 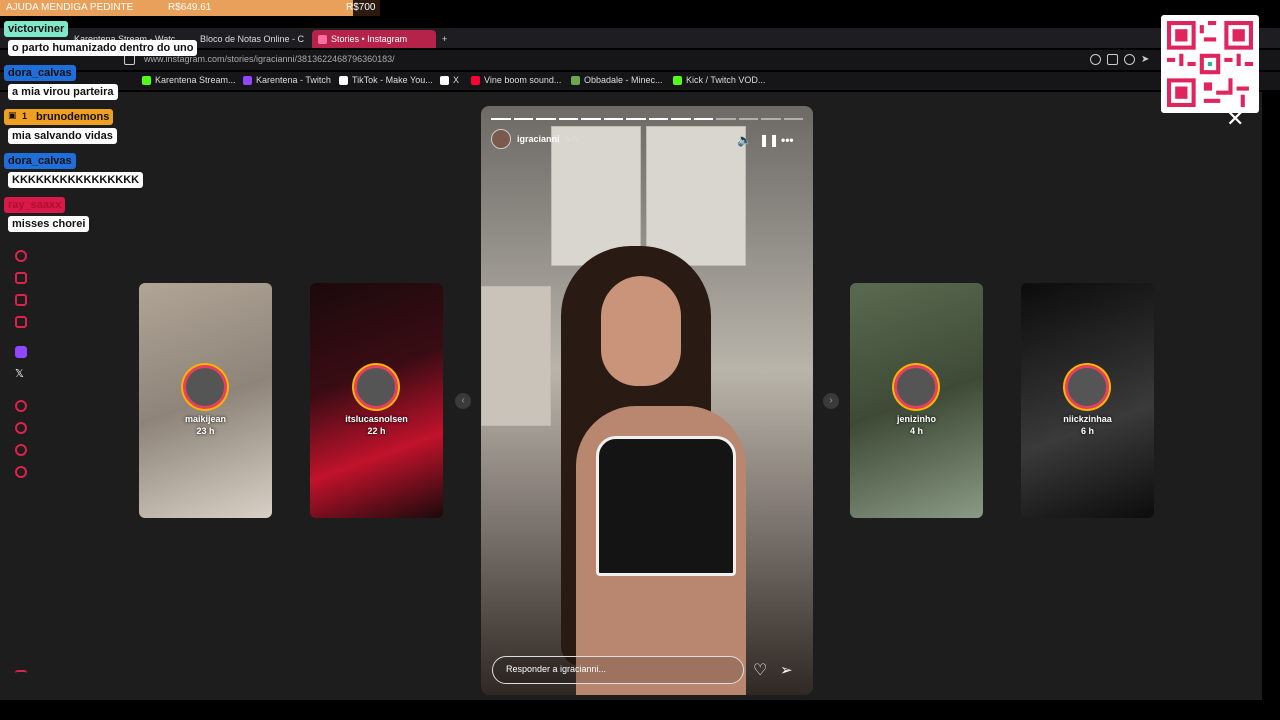 What do you see at coordinates (62, 136) in the screenshot?
I see `chat-message: mia salvando vidas` at bounding box center [62, 136].